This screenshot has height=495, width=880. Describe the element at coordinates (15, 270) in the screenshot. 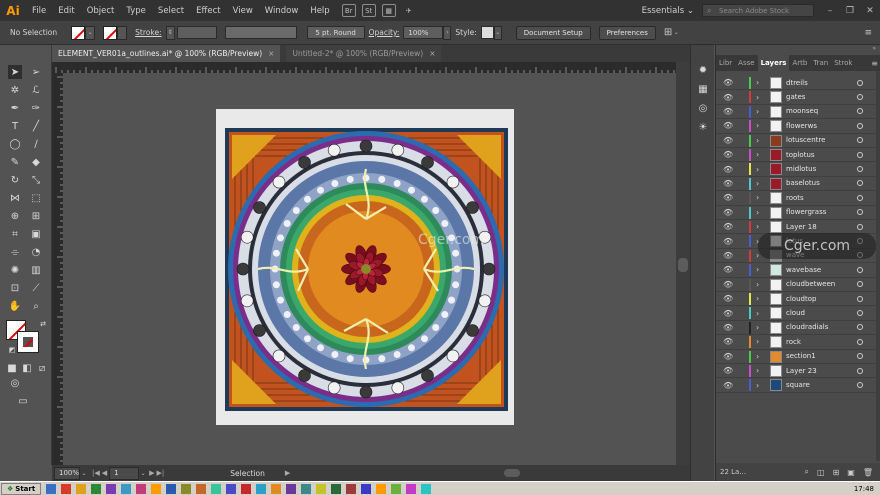

I see `symbol-sprayer-tool-icon: ✺` at that location.